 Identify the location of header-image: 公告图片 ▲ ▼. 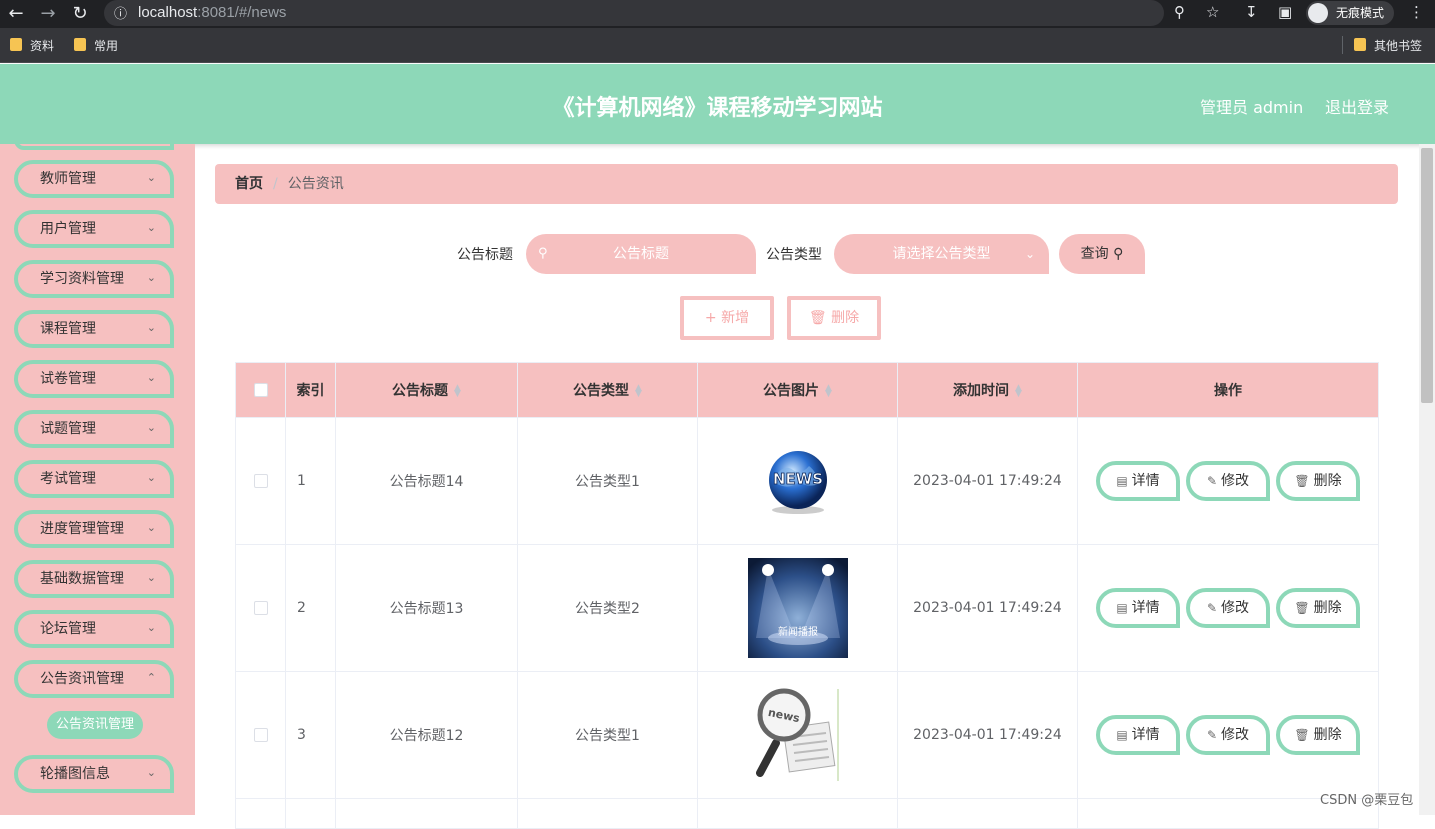
(797, 390).